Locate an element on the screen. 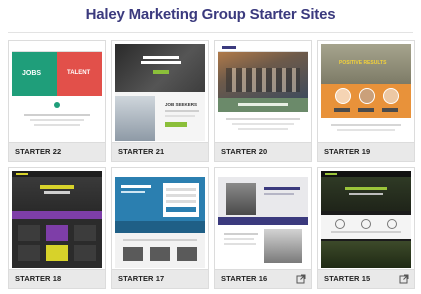 This screenshot has height=294, width=421. thumb-nav-bar is located at coordinates (57, 48).